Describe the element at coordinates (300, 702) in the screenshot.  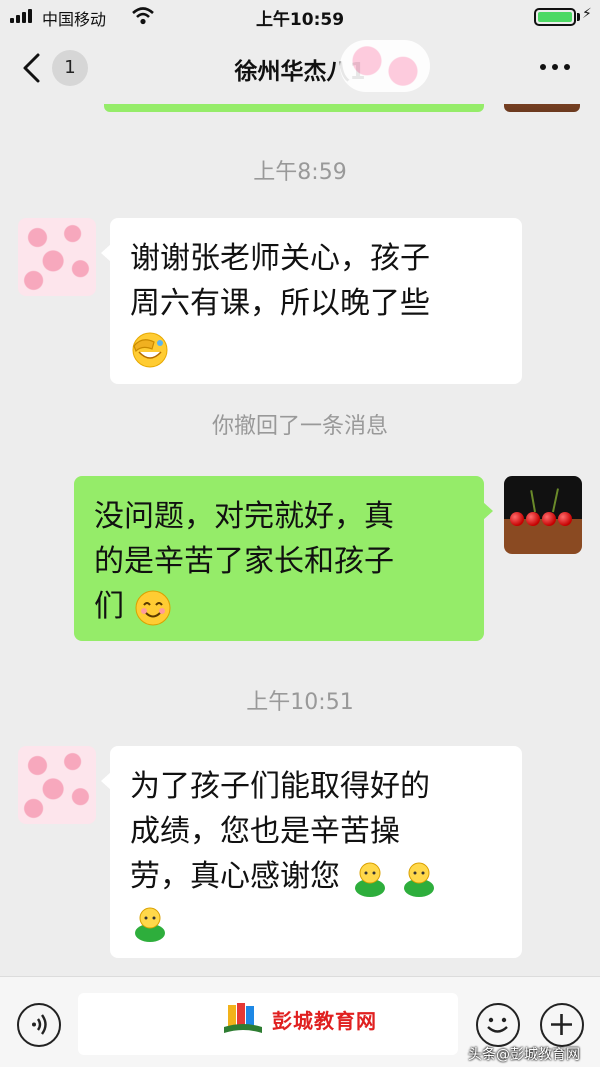
I see `timestamp: 上午10:51` at that location.